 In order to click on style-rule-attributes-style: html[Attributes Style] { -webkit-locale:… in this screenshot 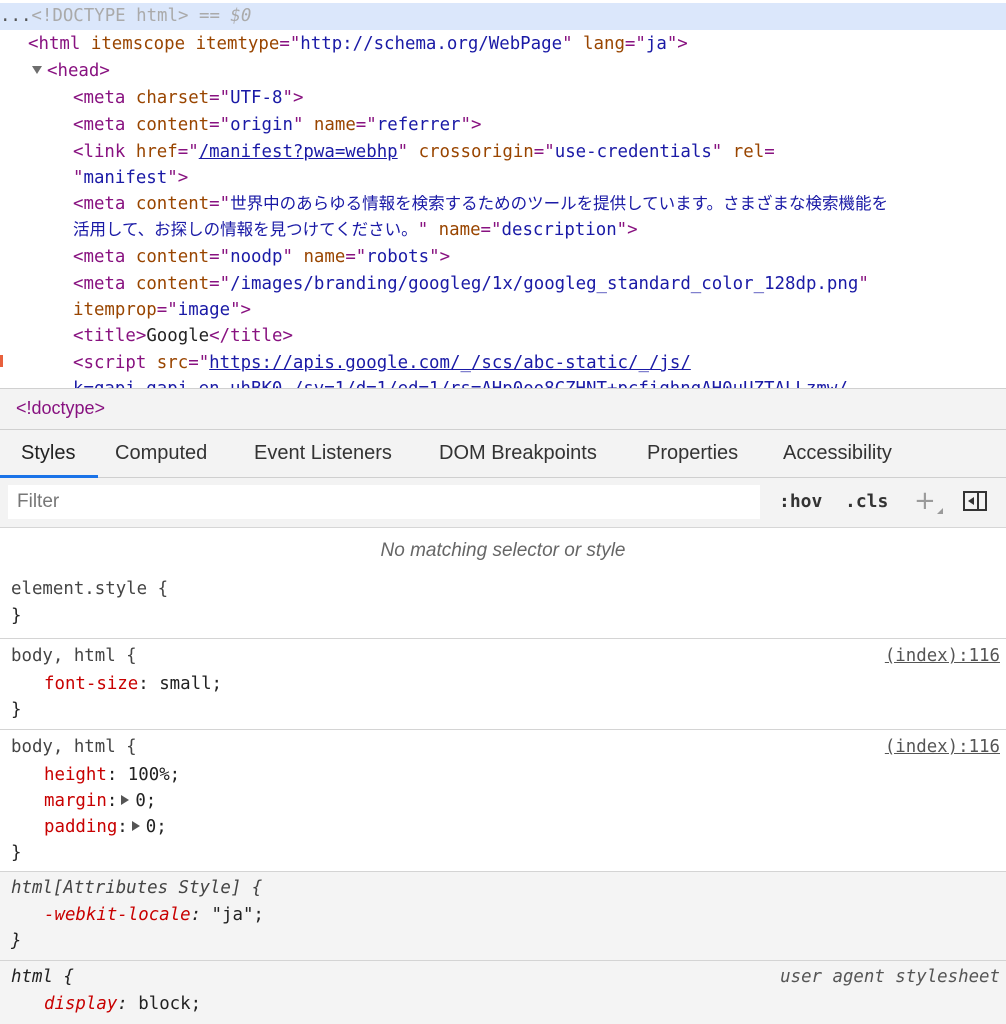, I will do `click(503, 916)`.